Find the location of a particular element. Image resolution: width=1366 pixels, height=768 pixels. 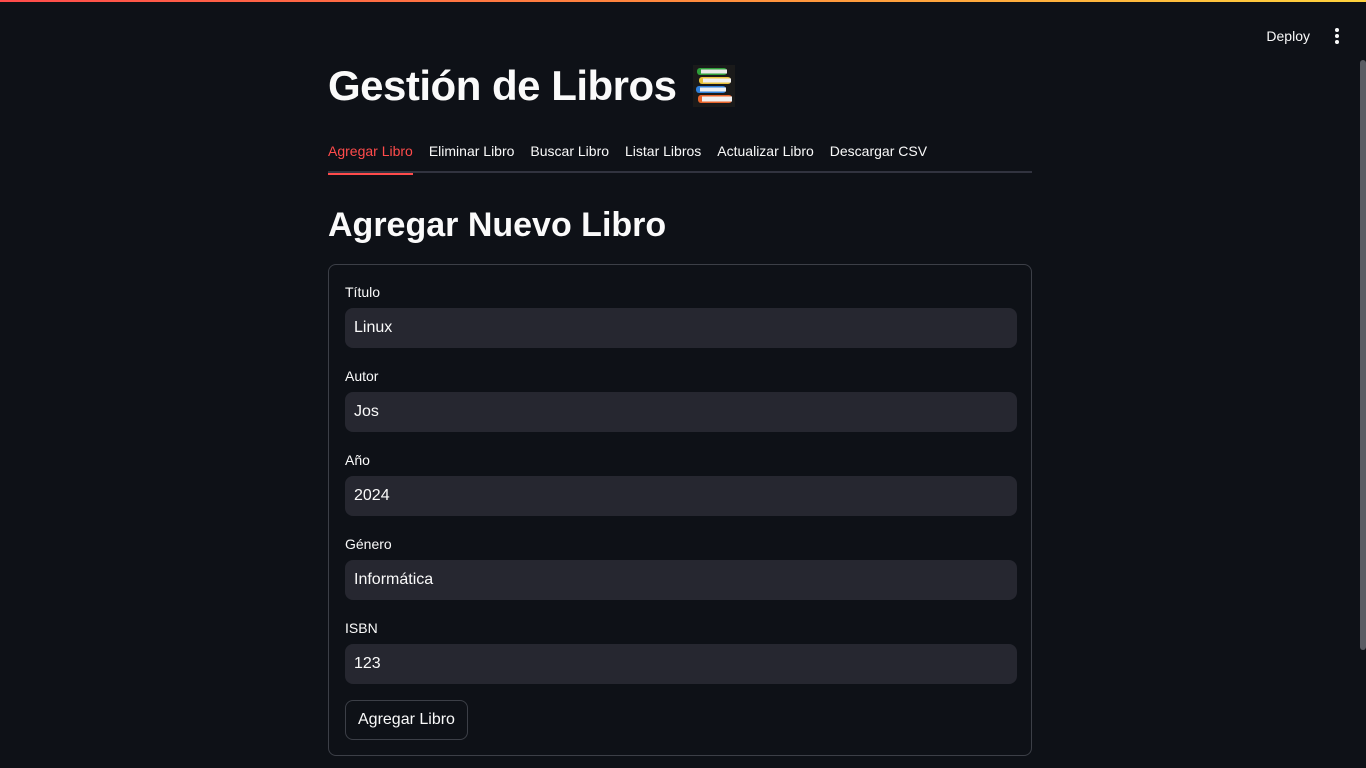

tab-actualizar-libro: Actualizar Libro is located at coordinates (765, 156).